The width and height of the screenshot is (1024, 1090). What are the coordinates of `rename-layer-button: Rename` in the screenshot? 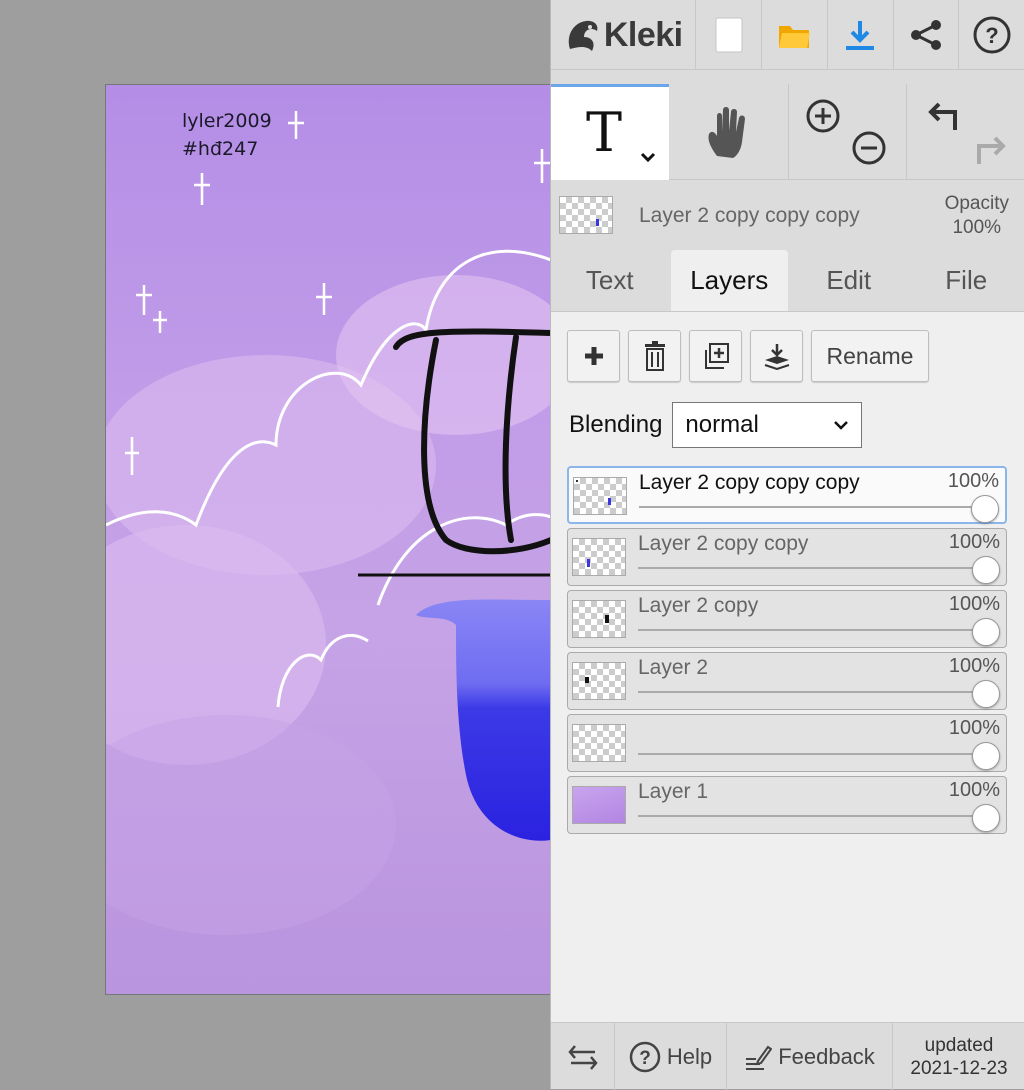 It's located at (870, 356).